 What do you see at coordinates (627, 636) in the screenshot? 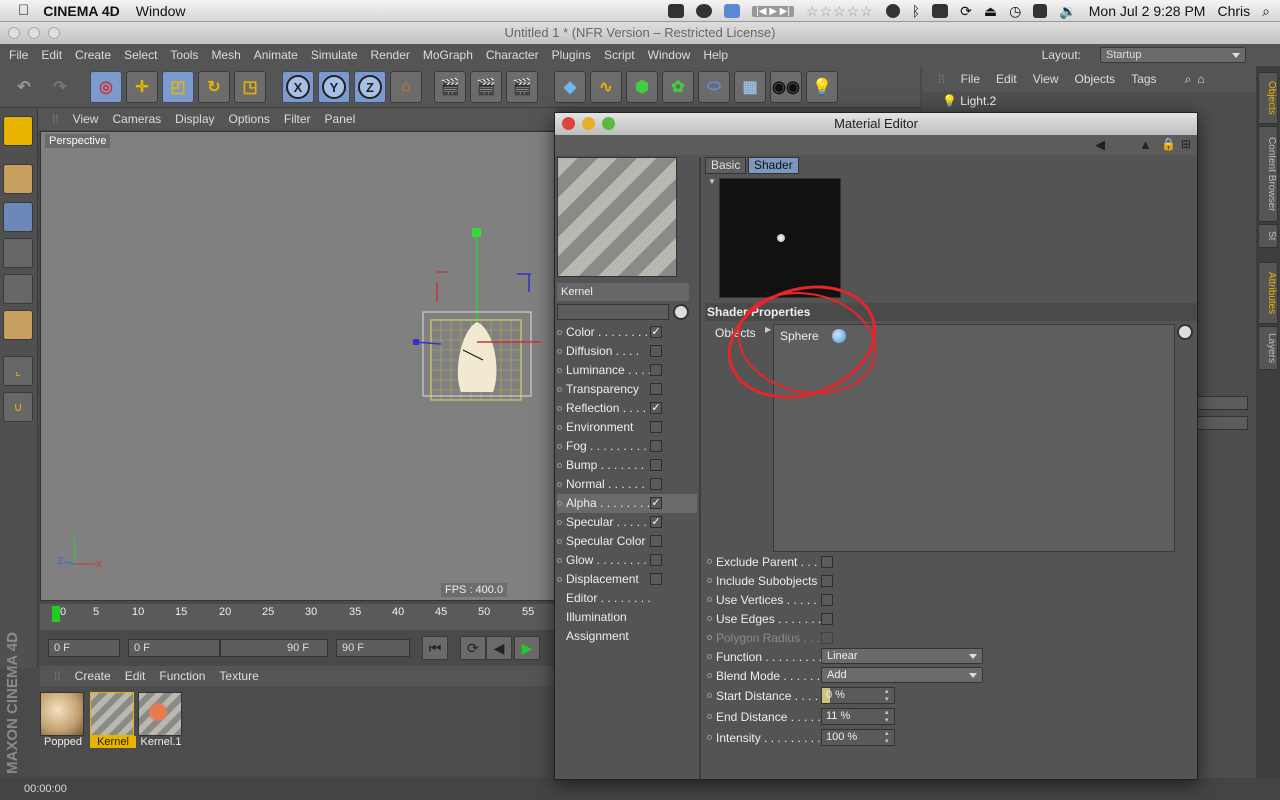
I see `page-assignment: Assignment` at bounding box center [627, 636].